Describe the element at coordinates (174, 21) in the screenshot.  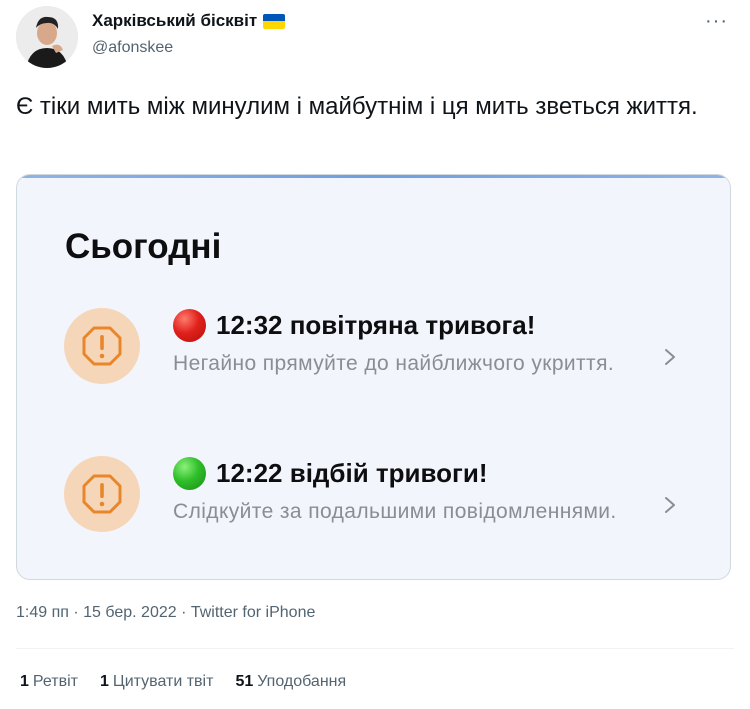
I see `display-name: Харківський бісквіт` at that location.